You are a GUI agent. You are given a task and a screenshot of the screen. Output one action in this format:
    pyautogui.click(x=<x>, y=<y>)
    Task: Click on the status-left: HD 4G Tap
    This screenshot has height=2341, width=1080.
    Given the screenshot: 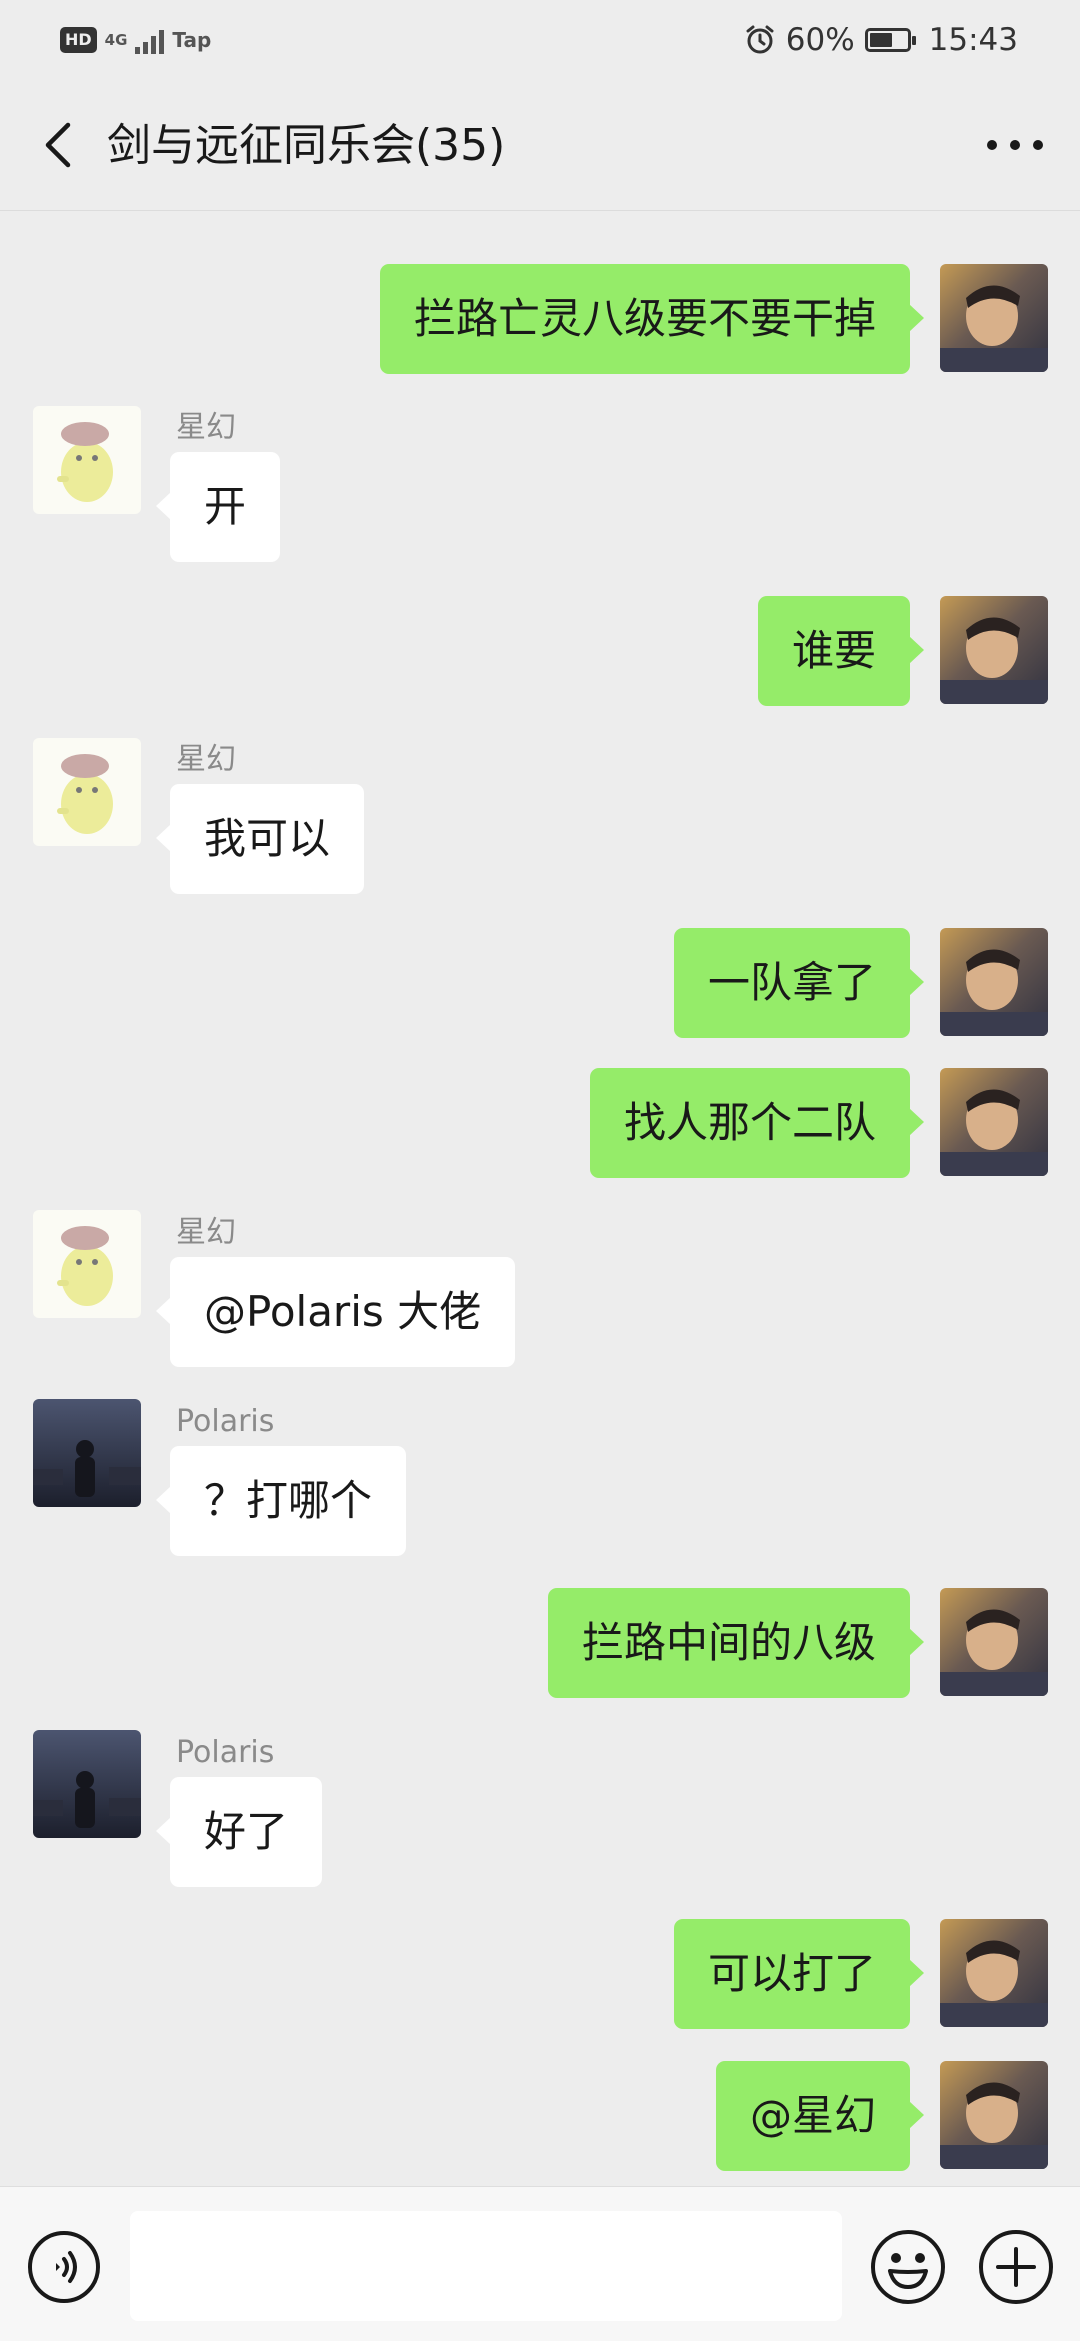 What is the action you would take?
    pyautogui.click(x=135, y=40)
    